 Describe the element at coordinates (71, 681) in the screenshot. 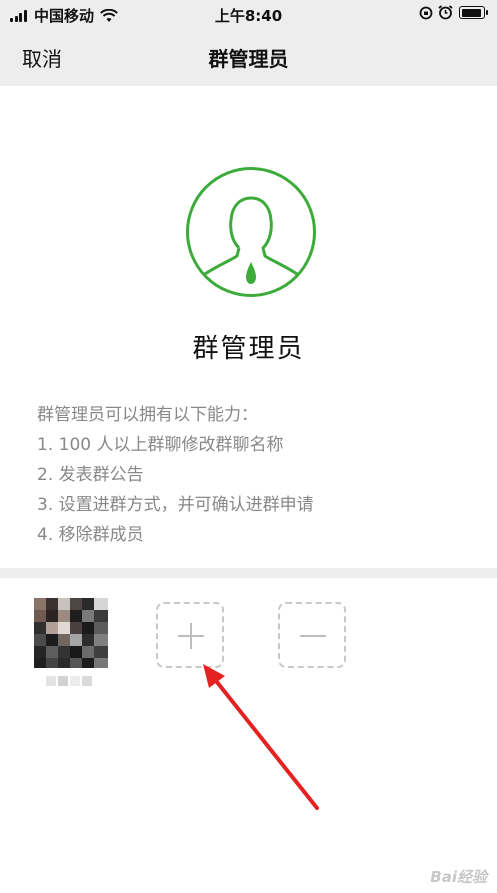

I see `member-name-blurred` at that location.